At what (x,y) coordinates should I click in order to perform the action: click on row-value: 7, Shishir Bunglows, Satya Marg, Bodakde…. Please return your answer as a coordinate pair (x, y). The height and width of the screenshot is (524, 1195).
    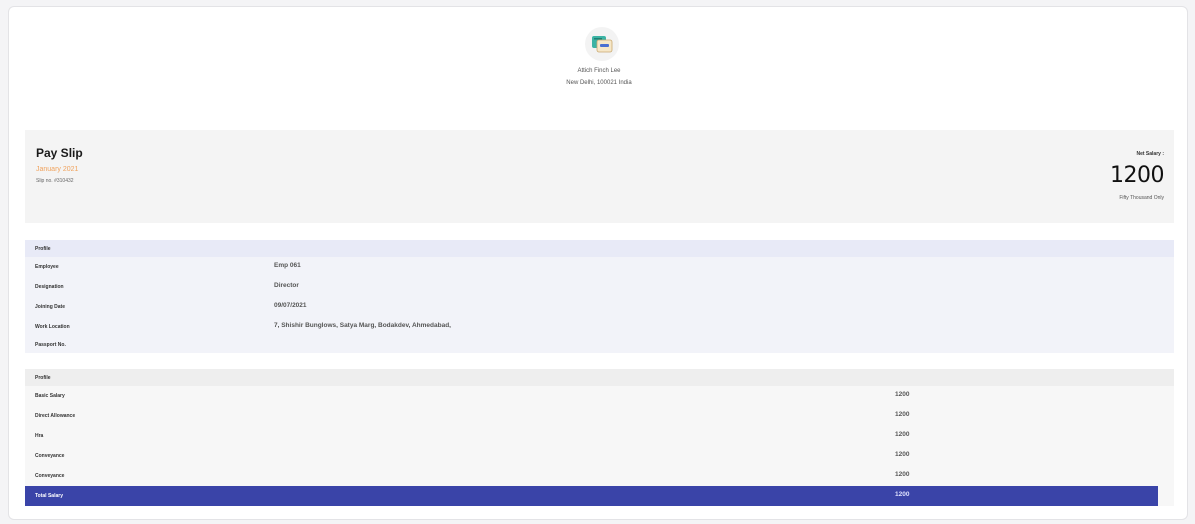
    Looking at the image, I should click on (362, 325).